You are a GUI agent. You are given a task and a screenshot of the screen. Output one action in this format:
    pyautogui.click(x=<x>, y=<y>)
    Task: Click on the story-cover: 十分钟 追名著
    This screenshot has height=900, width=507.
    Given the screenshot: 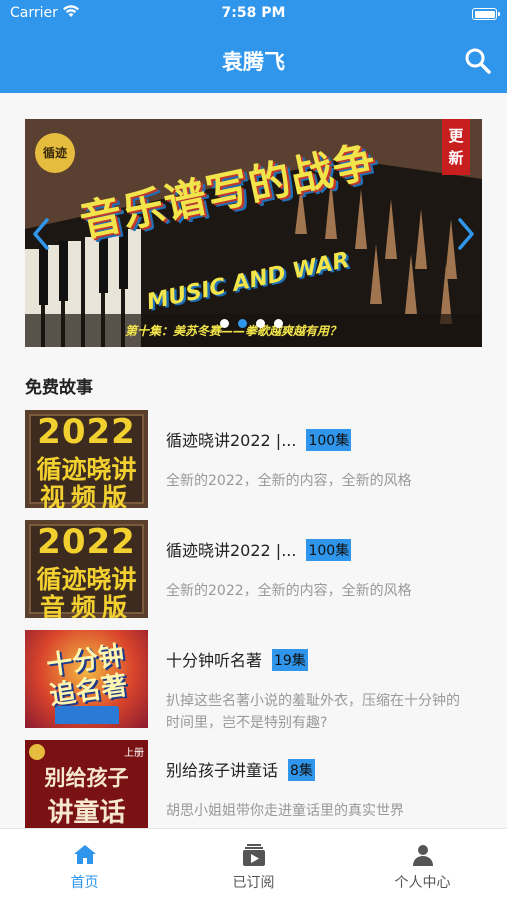 What is the action you would take?
    pyautogui.click(x=86, y=679)
    